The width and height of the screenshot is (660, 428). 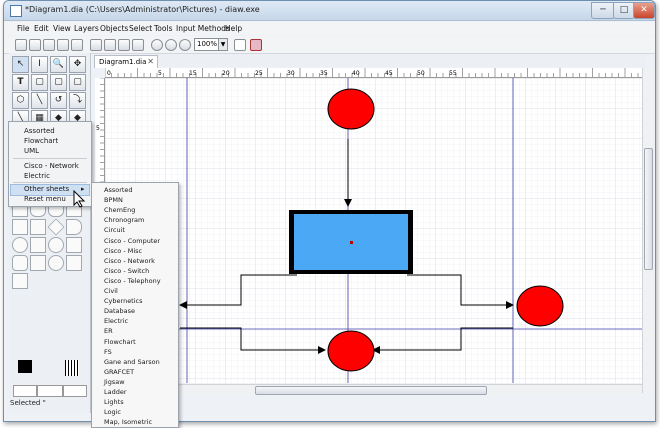 I want to click on zoom-in-icon, so click(x=157, y=45).